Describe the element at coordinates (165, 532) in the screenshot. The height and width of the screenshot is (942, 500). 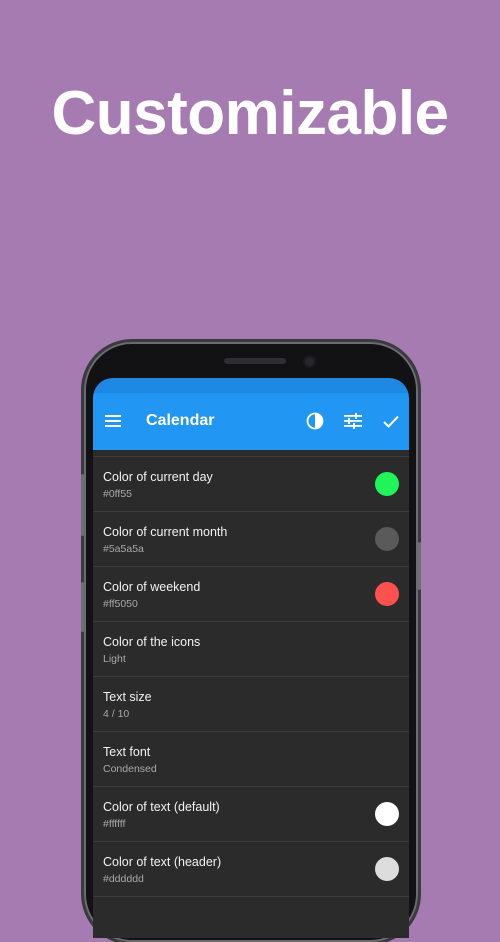
I see `setting-title: Color of current month` at that location.